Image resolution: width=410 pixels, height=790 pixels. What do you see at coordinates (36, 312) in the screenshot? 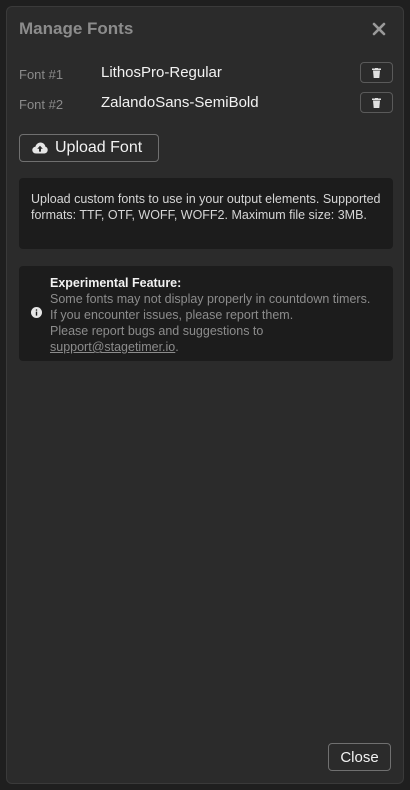
I see `info-icon` at bounding box center [36, 312].